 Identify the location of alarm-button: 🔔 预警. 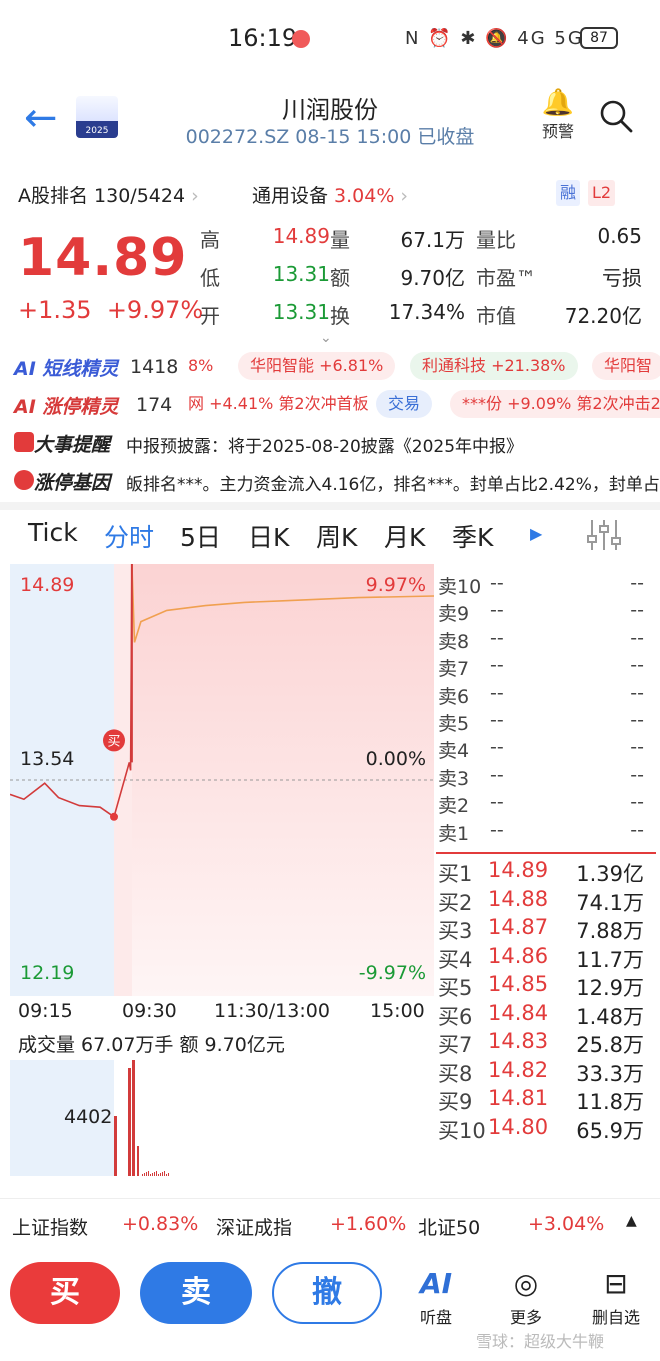
(558, 115).